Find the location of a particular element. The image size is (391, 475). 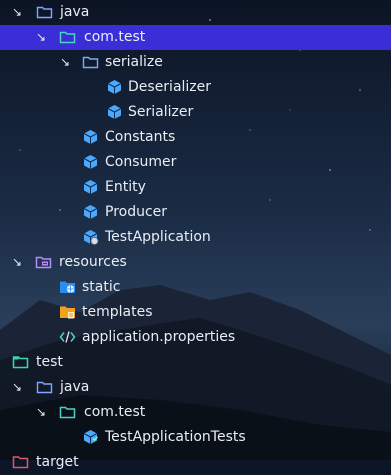

tree-row-java: ↘ java is located at coordinates (195, 12).